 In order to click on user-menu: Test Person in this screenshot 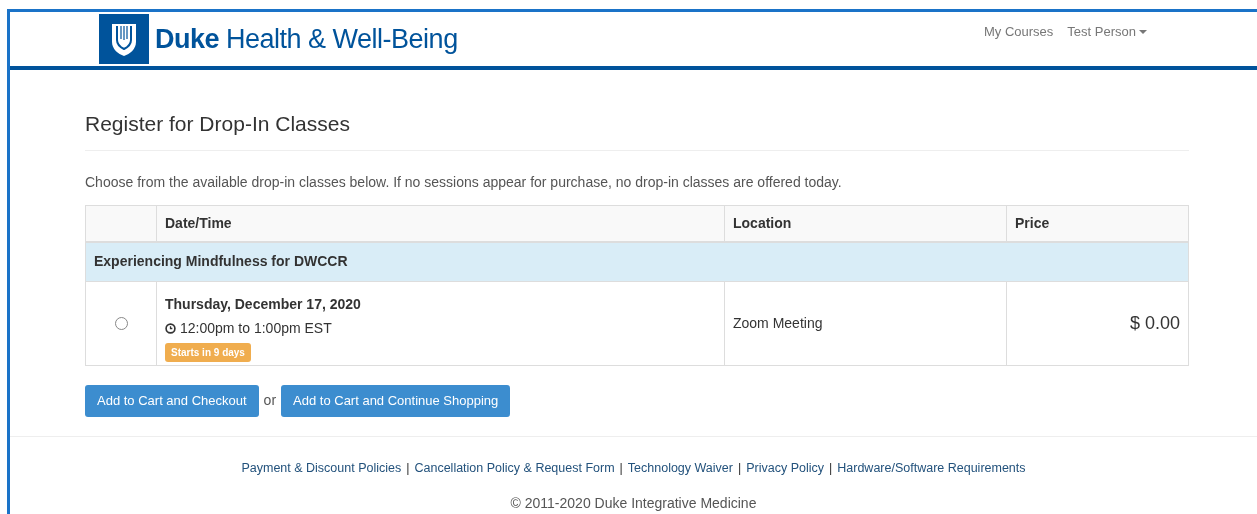, I will do `click(1107, 32)`.